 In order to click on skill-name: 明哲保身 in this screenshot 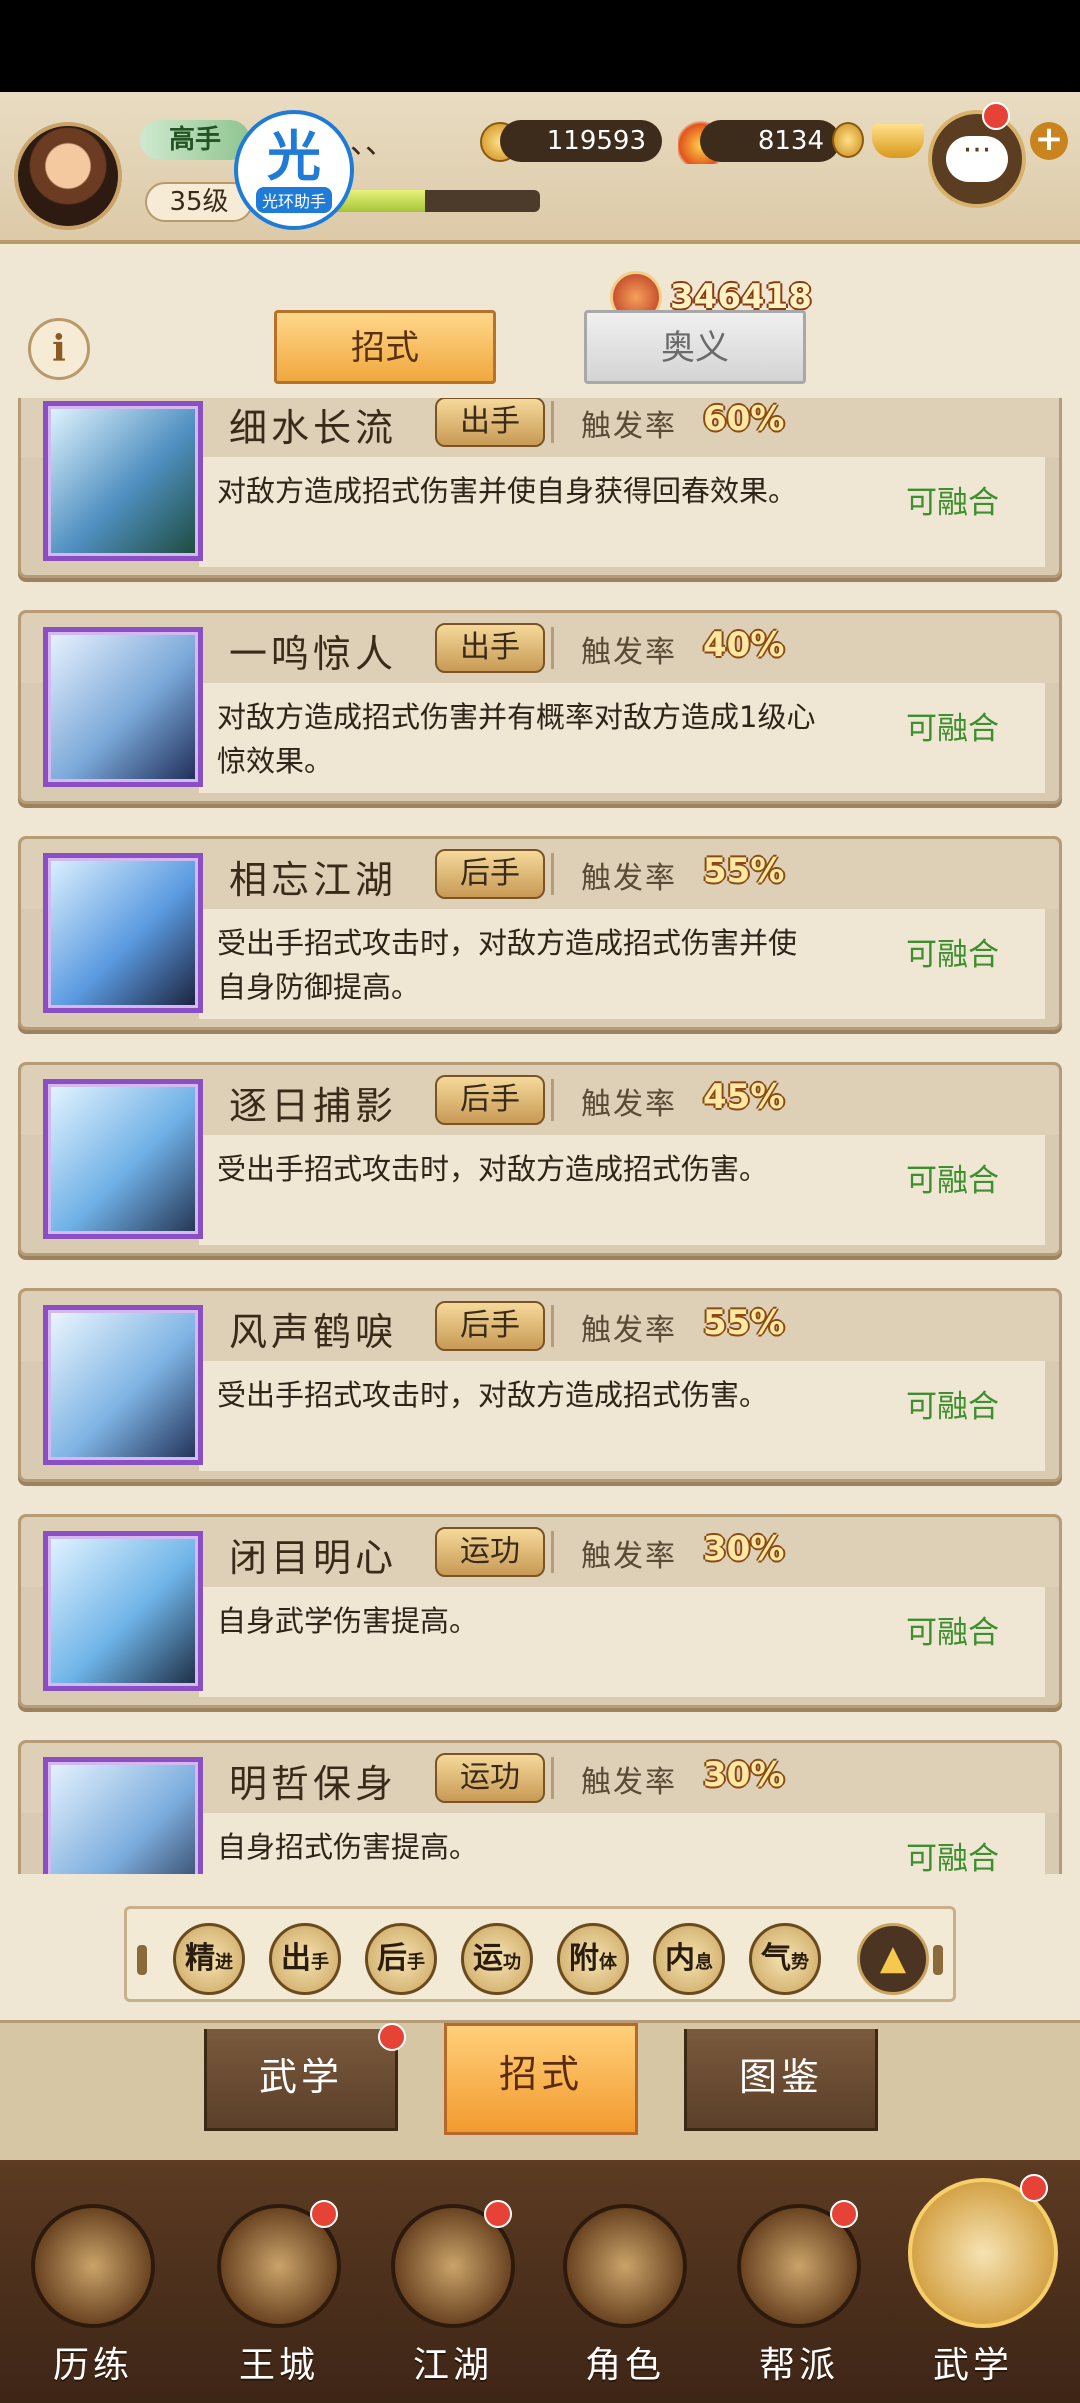, I will do `click(313, 1784)`.